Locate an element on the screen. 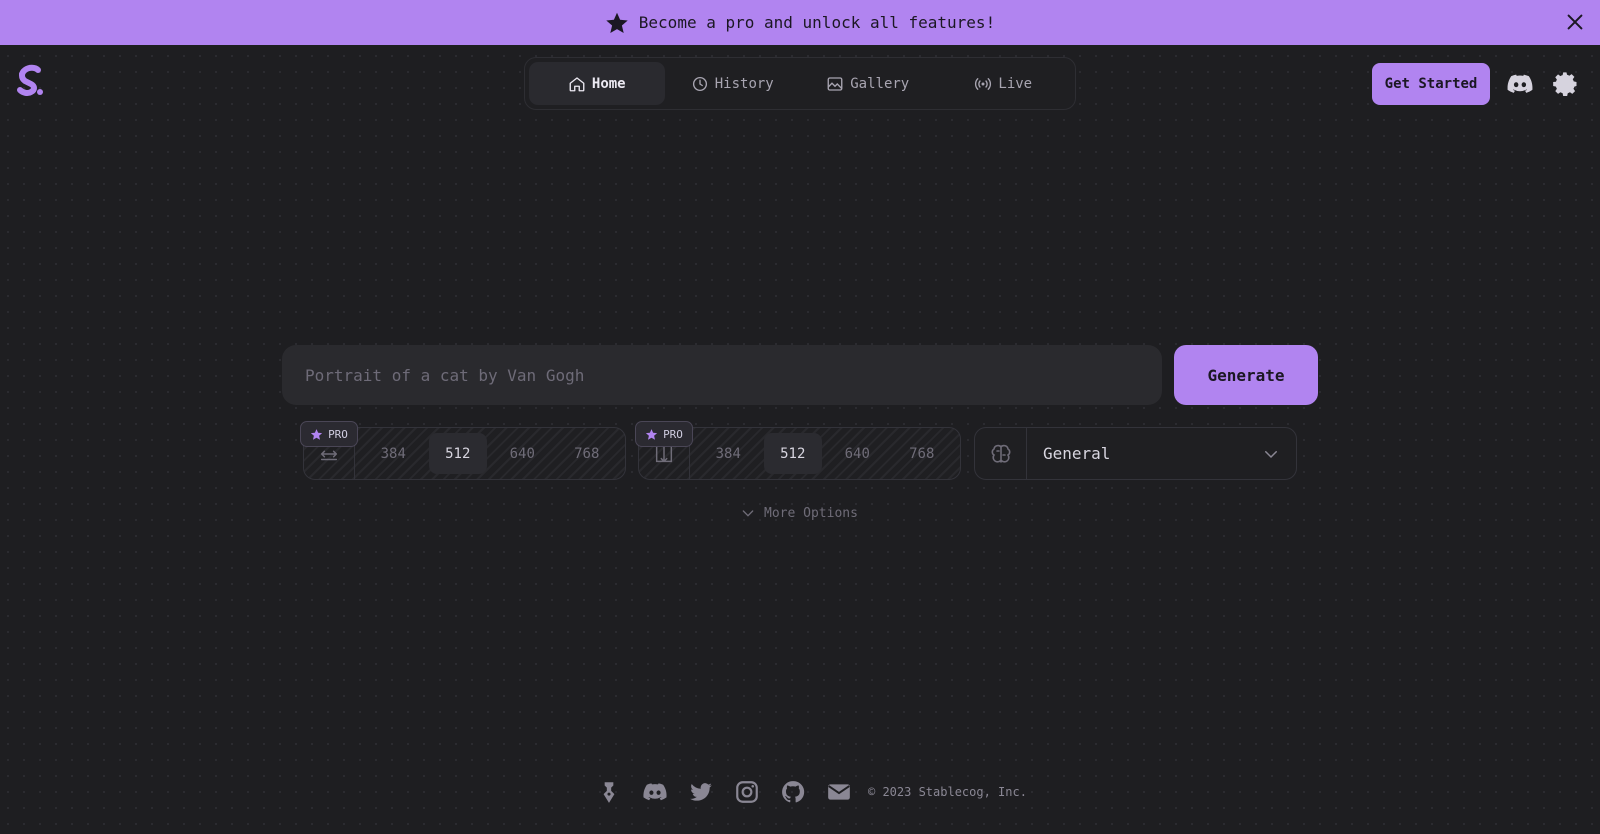 The height and width of the screenshot is (834, 1600). brain-icon is located at coordinates (1001, 453).